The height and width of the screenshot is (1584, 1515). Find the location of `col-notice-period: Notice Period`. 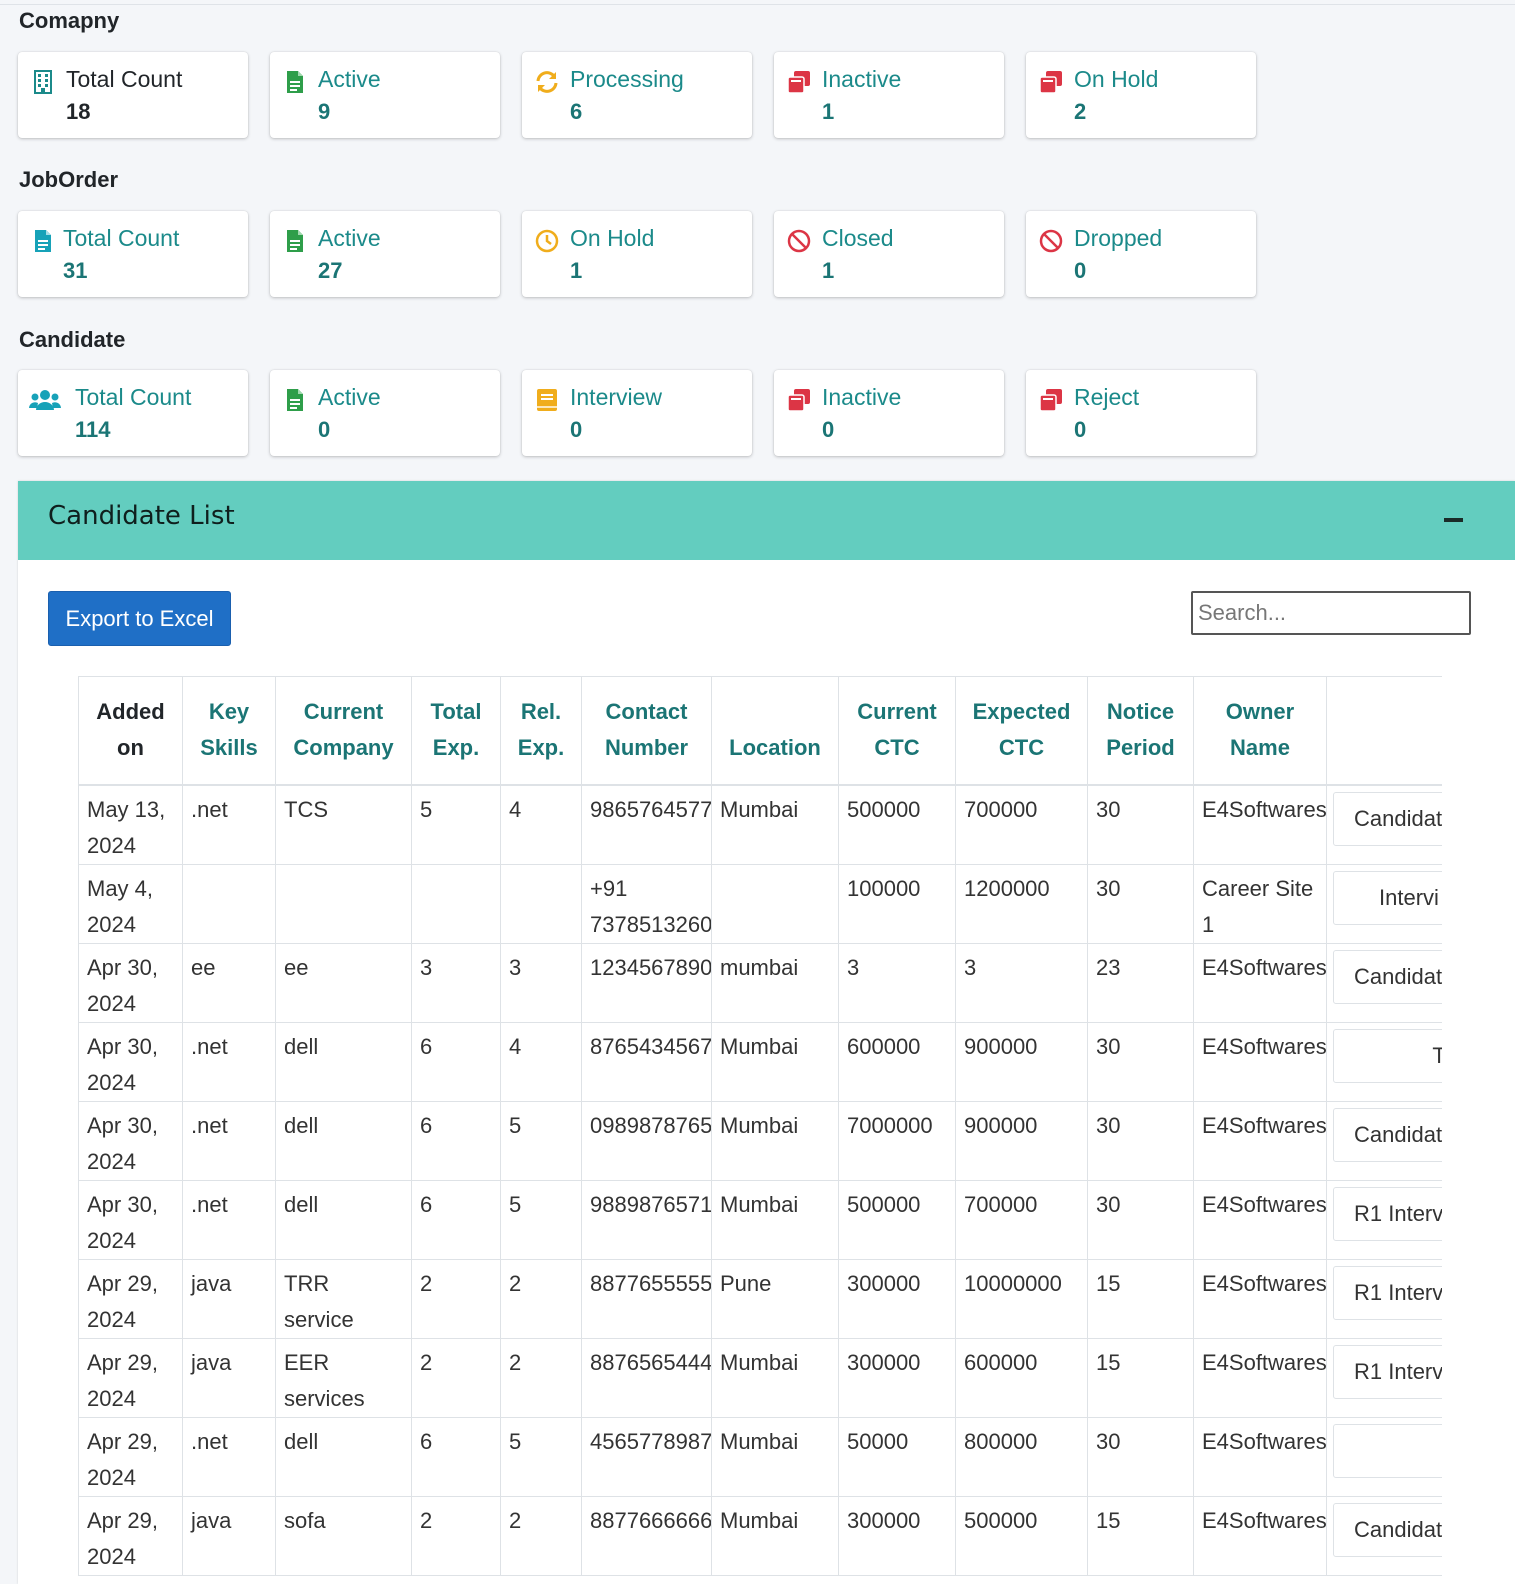

col-notice-period: Notice Period is located at coordinates (1140, 731).